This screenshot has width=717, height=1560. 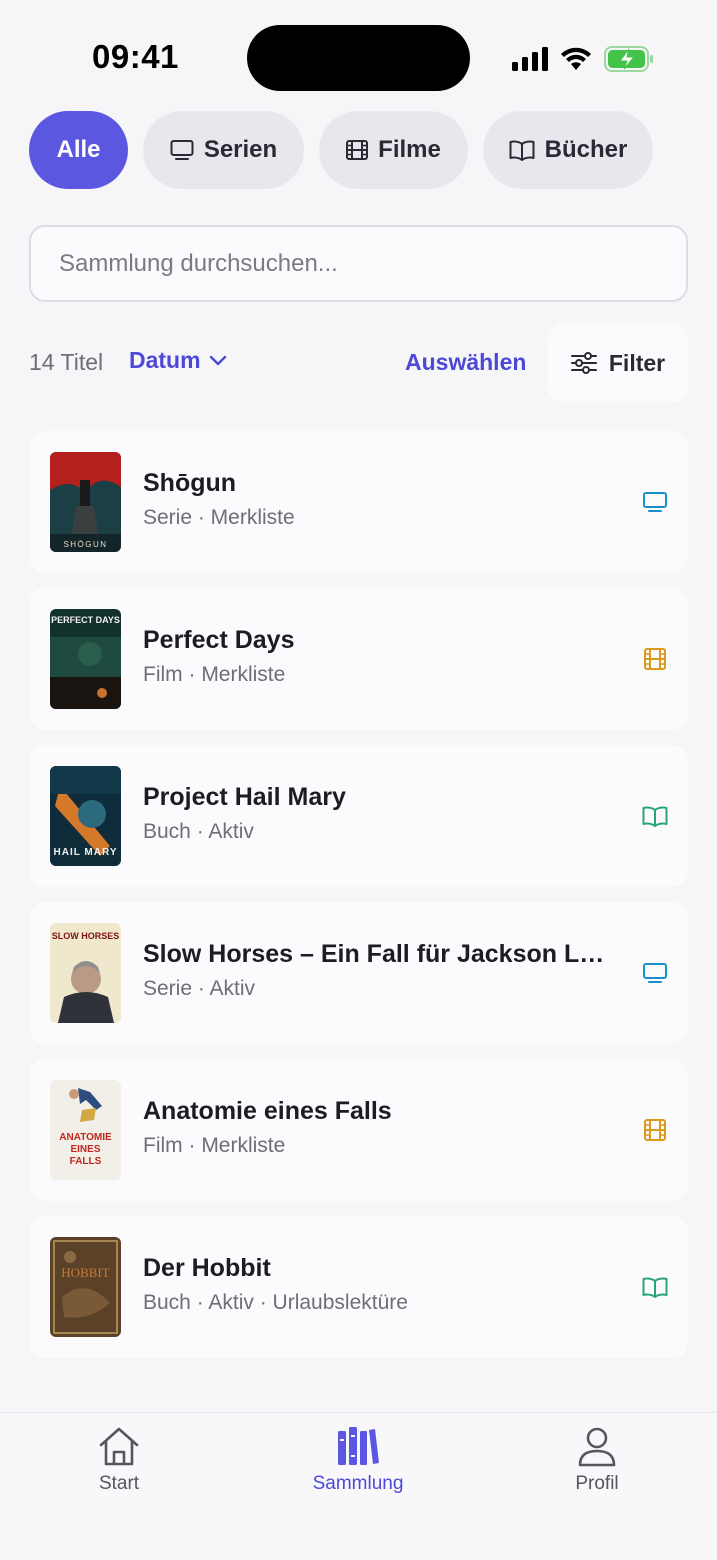 What do you see at coordinates (219, 640) in the screenshot?
I see `item-title: Perfect Days` at bounding box center [219, 640].